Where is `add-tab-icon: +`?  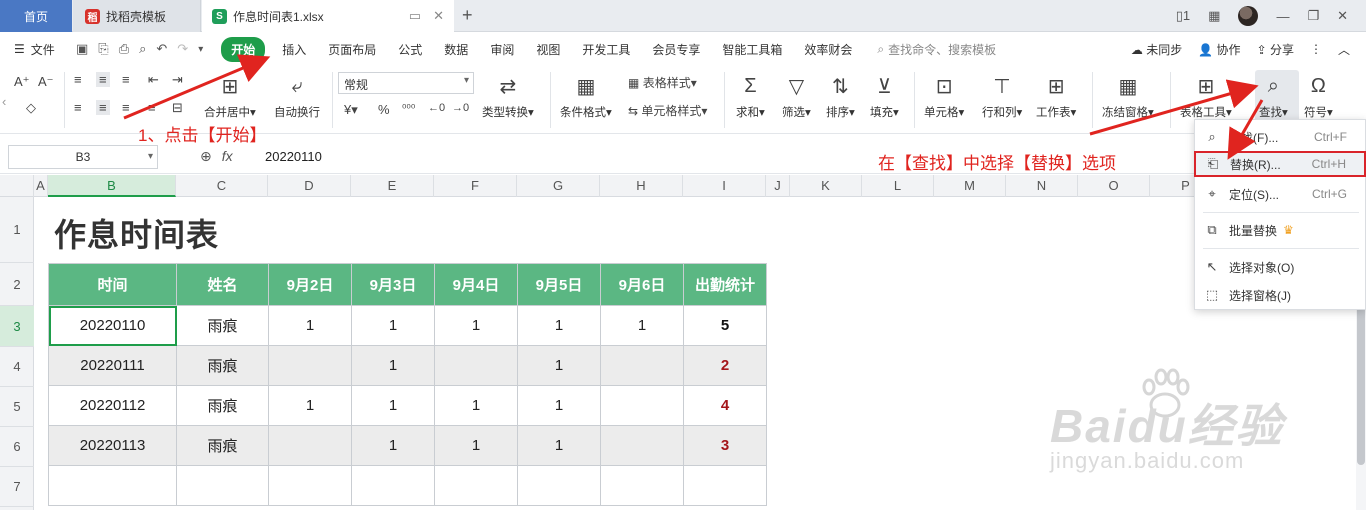
add-tab-icon: + is located at coordinates (467, 15).